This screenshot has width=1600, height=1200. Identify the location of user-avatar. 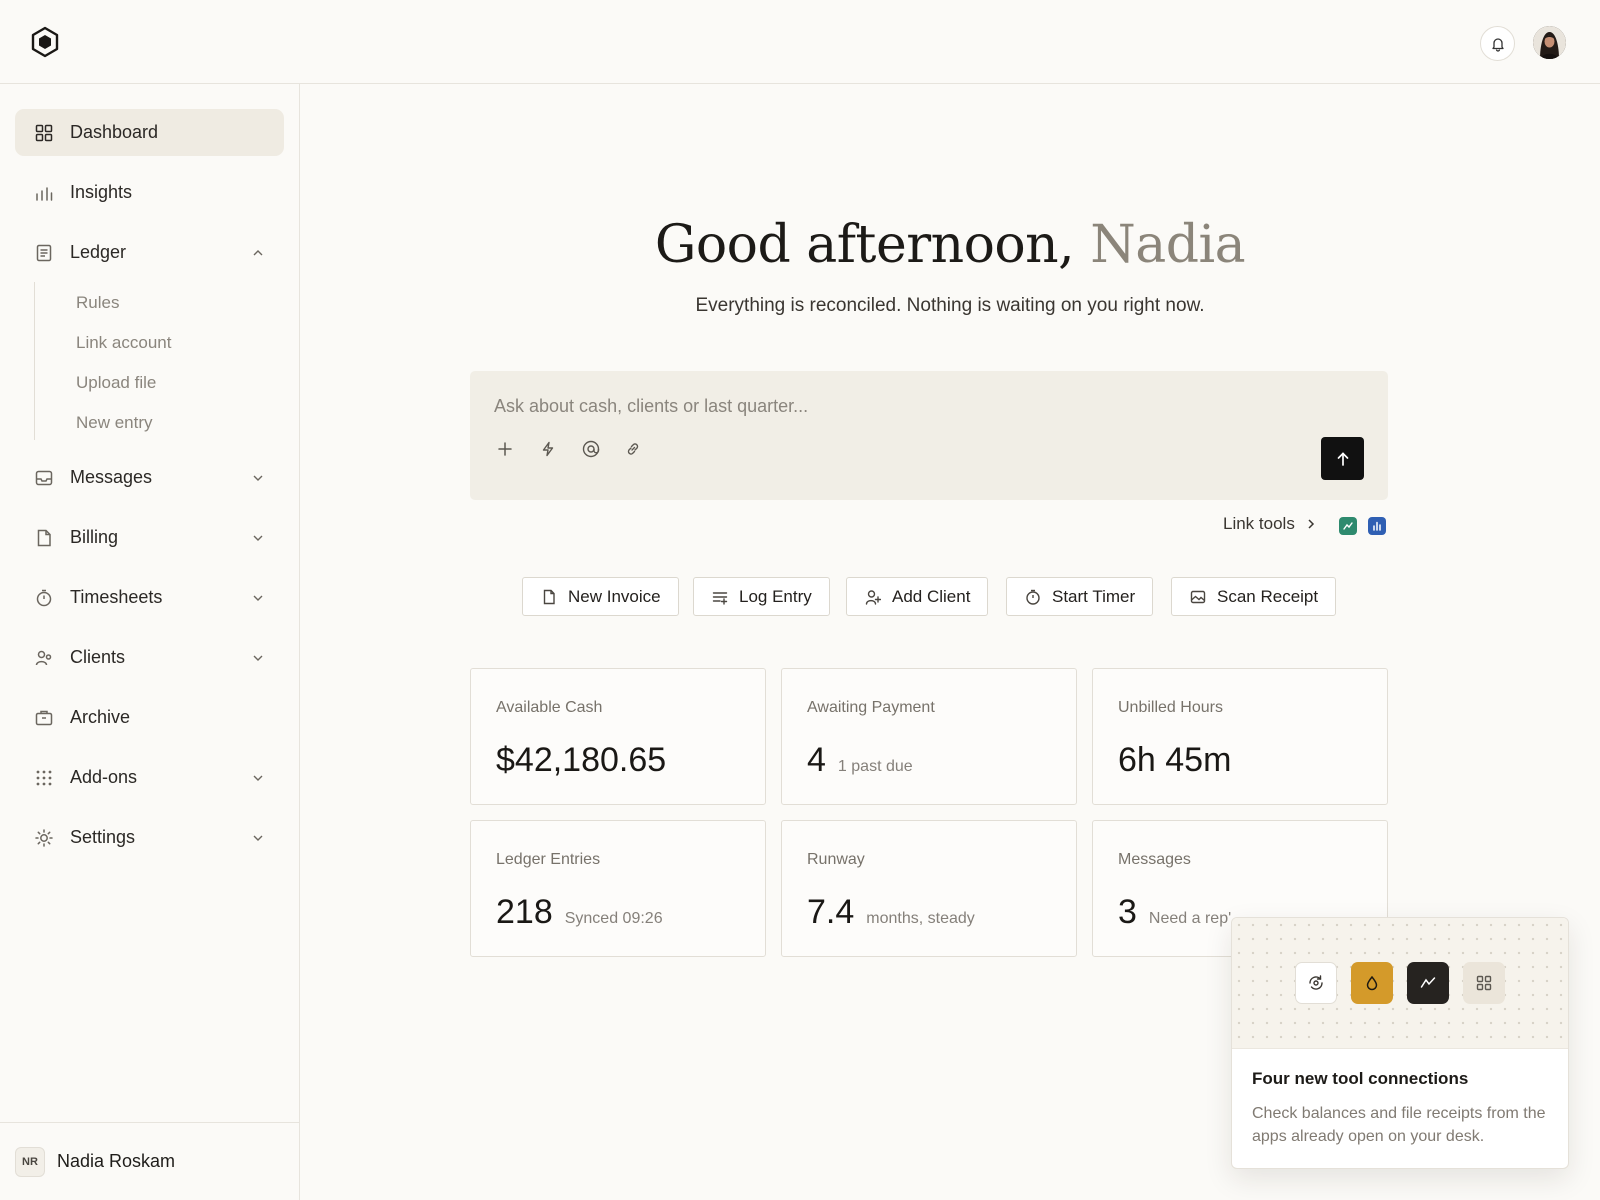
(1549, 42).